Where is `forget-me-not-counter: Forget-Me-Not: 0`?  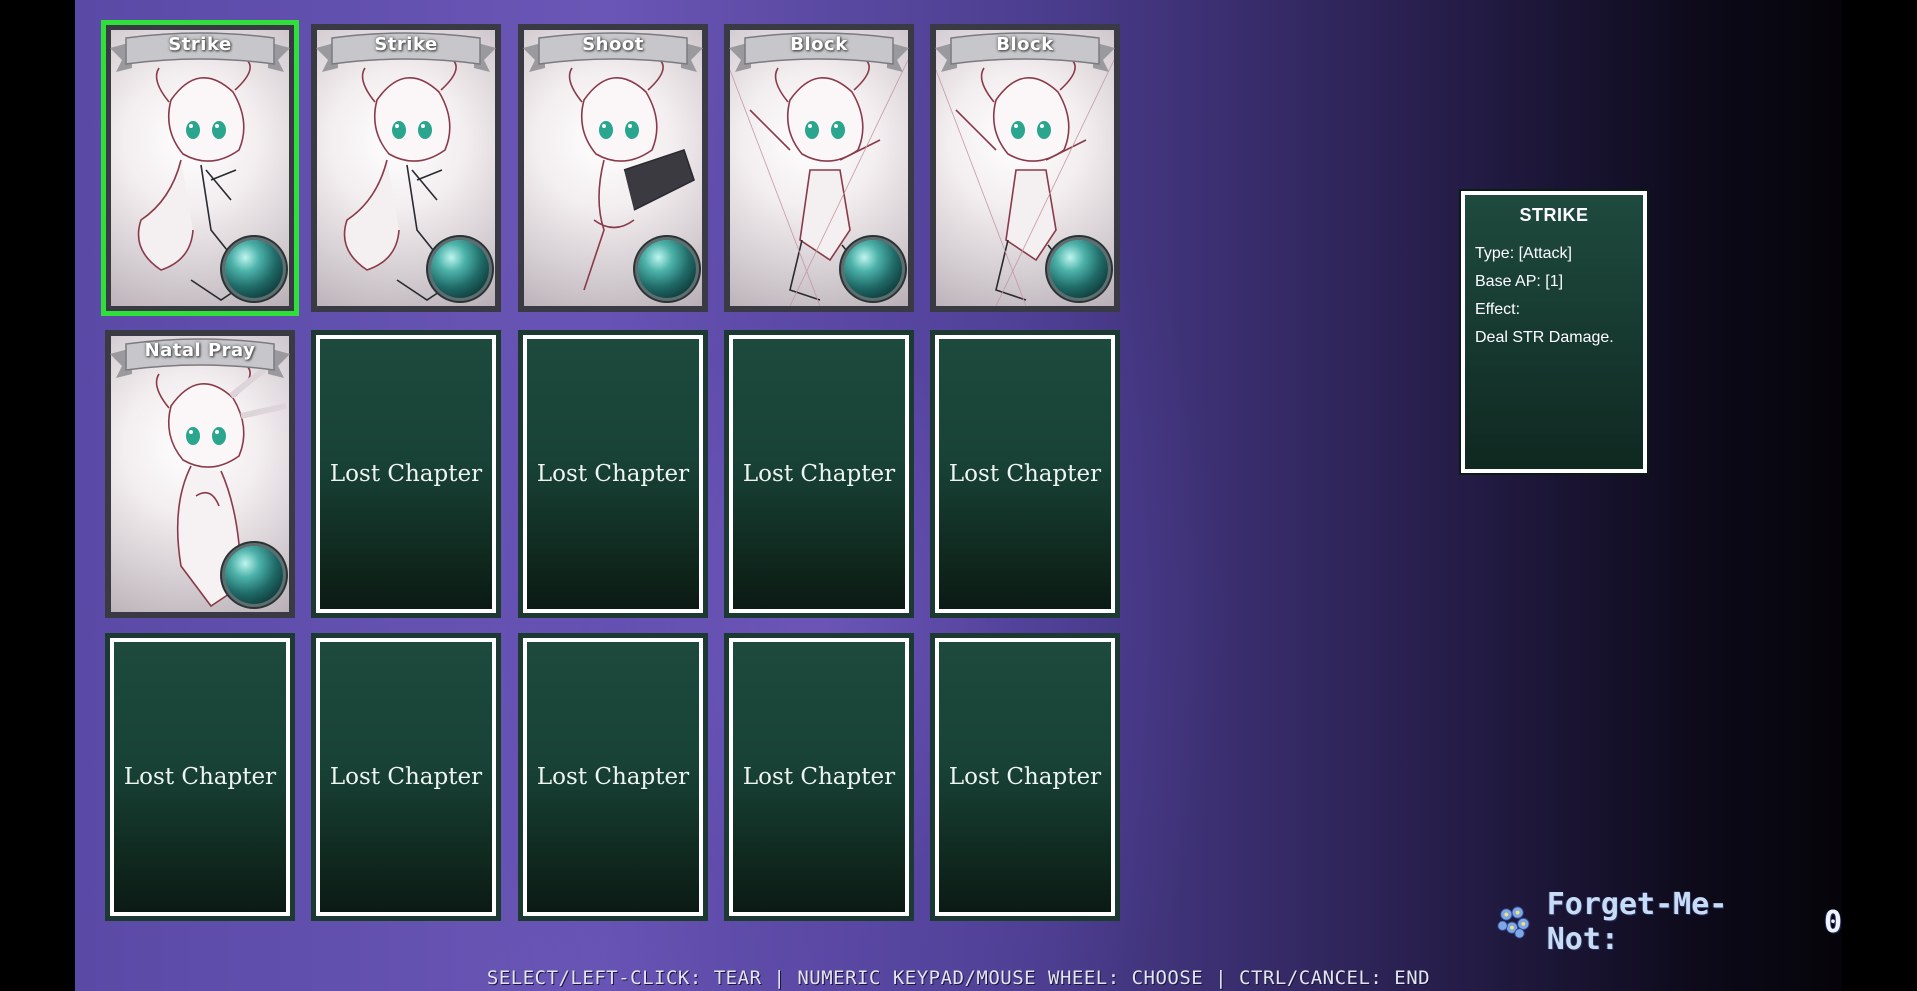
forget-me-not-counter: Forget-Me-Not: 0 is located at coordinates (1668, 922).